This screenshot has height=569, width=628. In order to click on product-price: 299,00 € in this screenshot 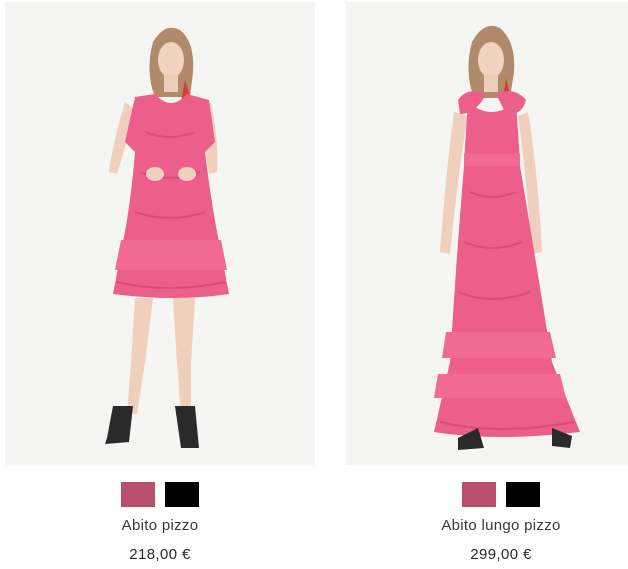, I will do `click(501, 554)`.